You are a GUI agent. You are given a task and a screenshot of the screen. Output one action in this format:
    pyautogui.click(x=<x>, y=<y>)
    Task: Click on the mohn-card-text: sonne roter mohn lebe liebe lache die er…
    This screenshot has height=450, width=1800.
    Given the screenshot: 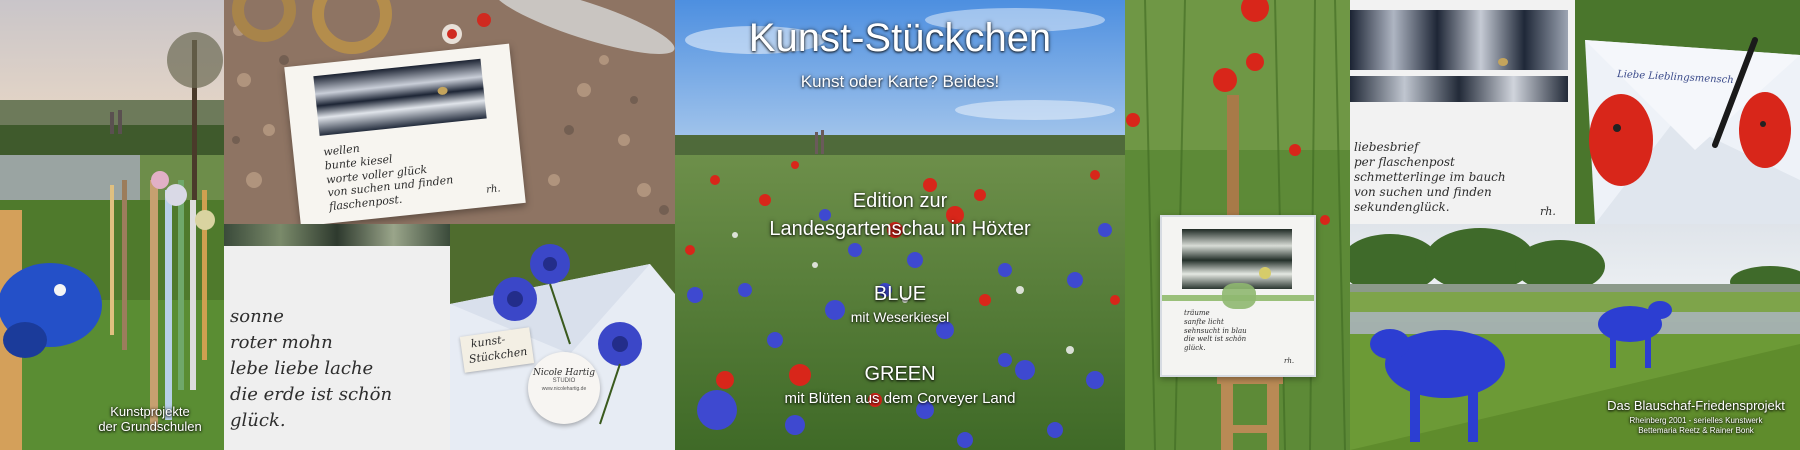 What is the action you would take?
    pyautogui.click(x=311, y=368)
    